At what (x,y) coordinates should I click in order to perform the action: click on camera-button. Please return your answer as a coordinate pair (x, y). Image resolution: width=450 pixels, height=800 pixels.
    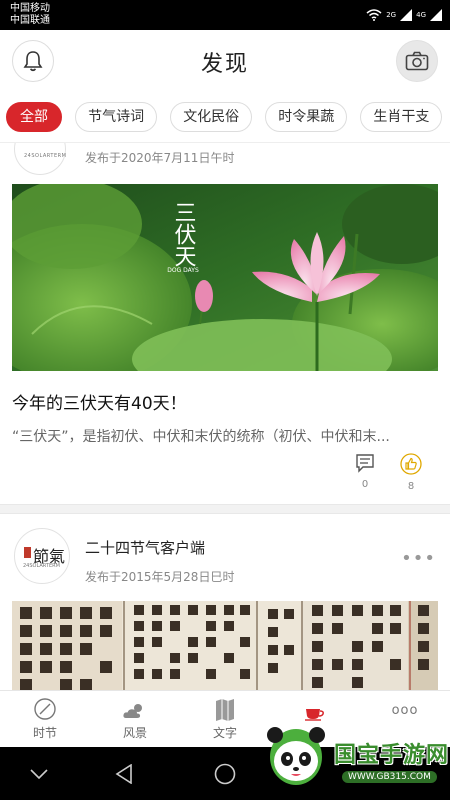
    Looking at the image, I should click on (417, 61).